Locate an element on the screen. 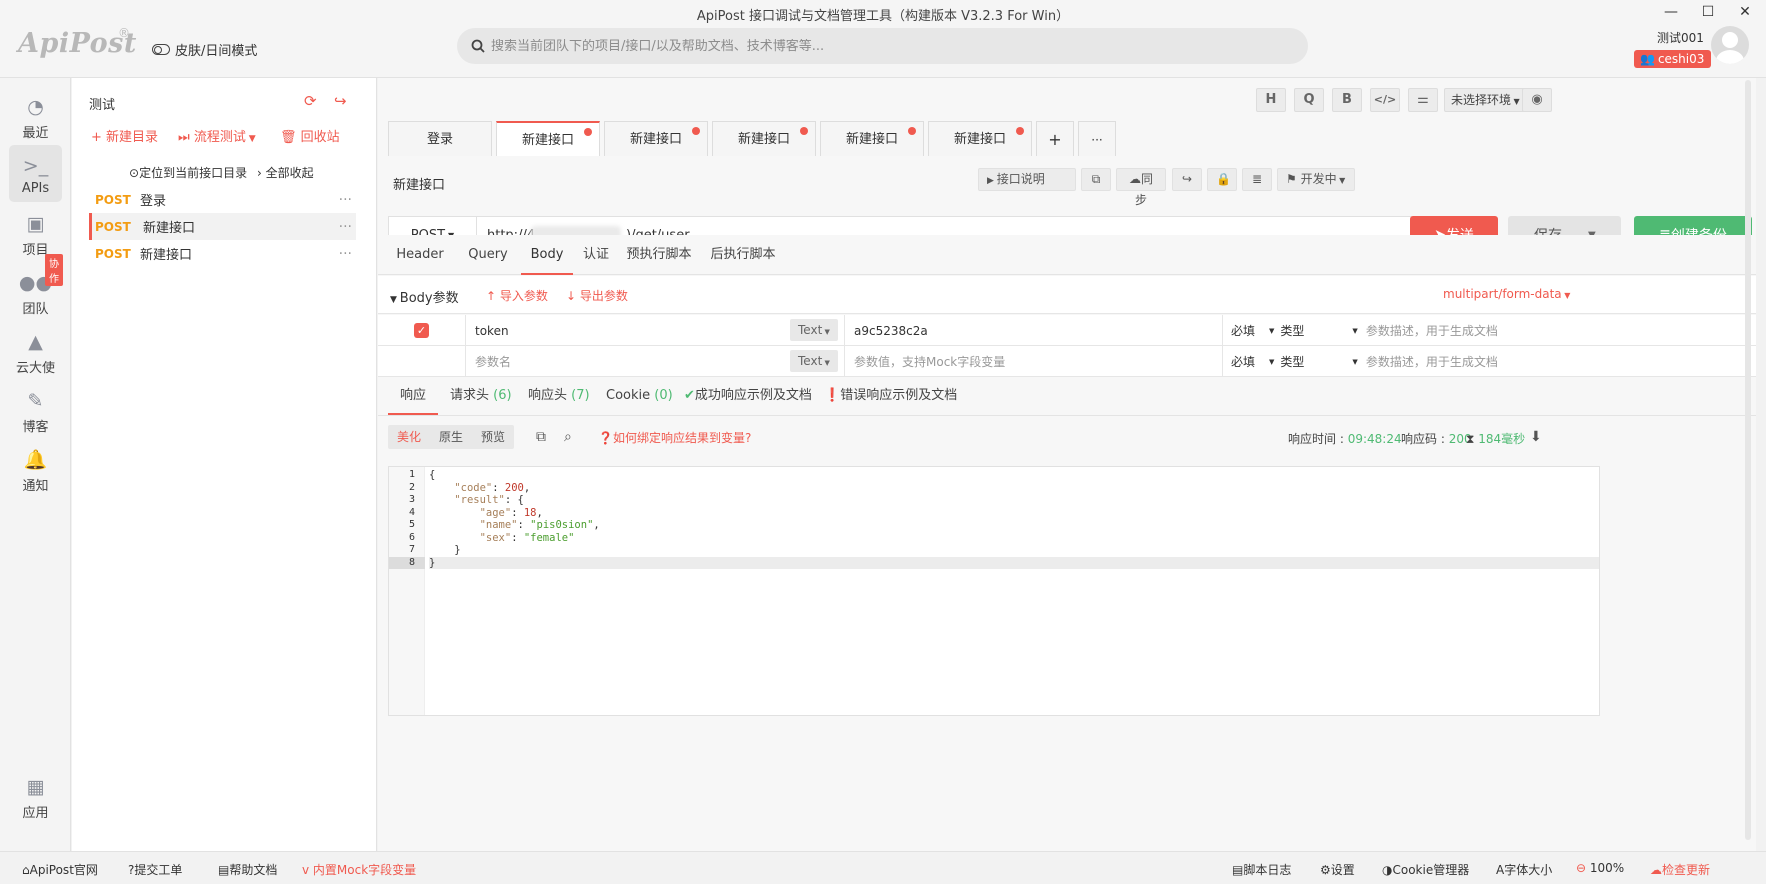  official-site-link: ⌂ApiPost官网 is located at coordinates (60, 869).